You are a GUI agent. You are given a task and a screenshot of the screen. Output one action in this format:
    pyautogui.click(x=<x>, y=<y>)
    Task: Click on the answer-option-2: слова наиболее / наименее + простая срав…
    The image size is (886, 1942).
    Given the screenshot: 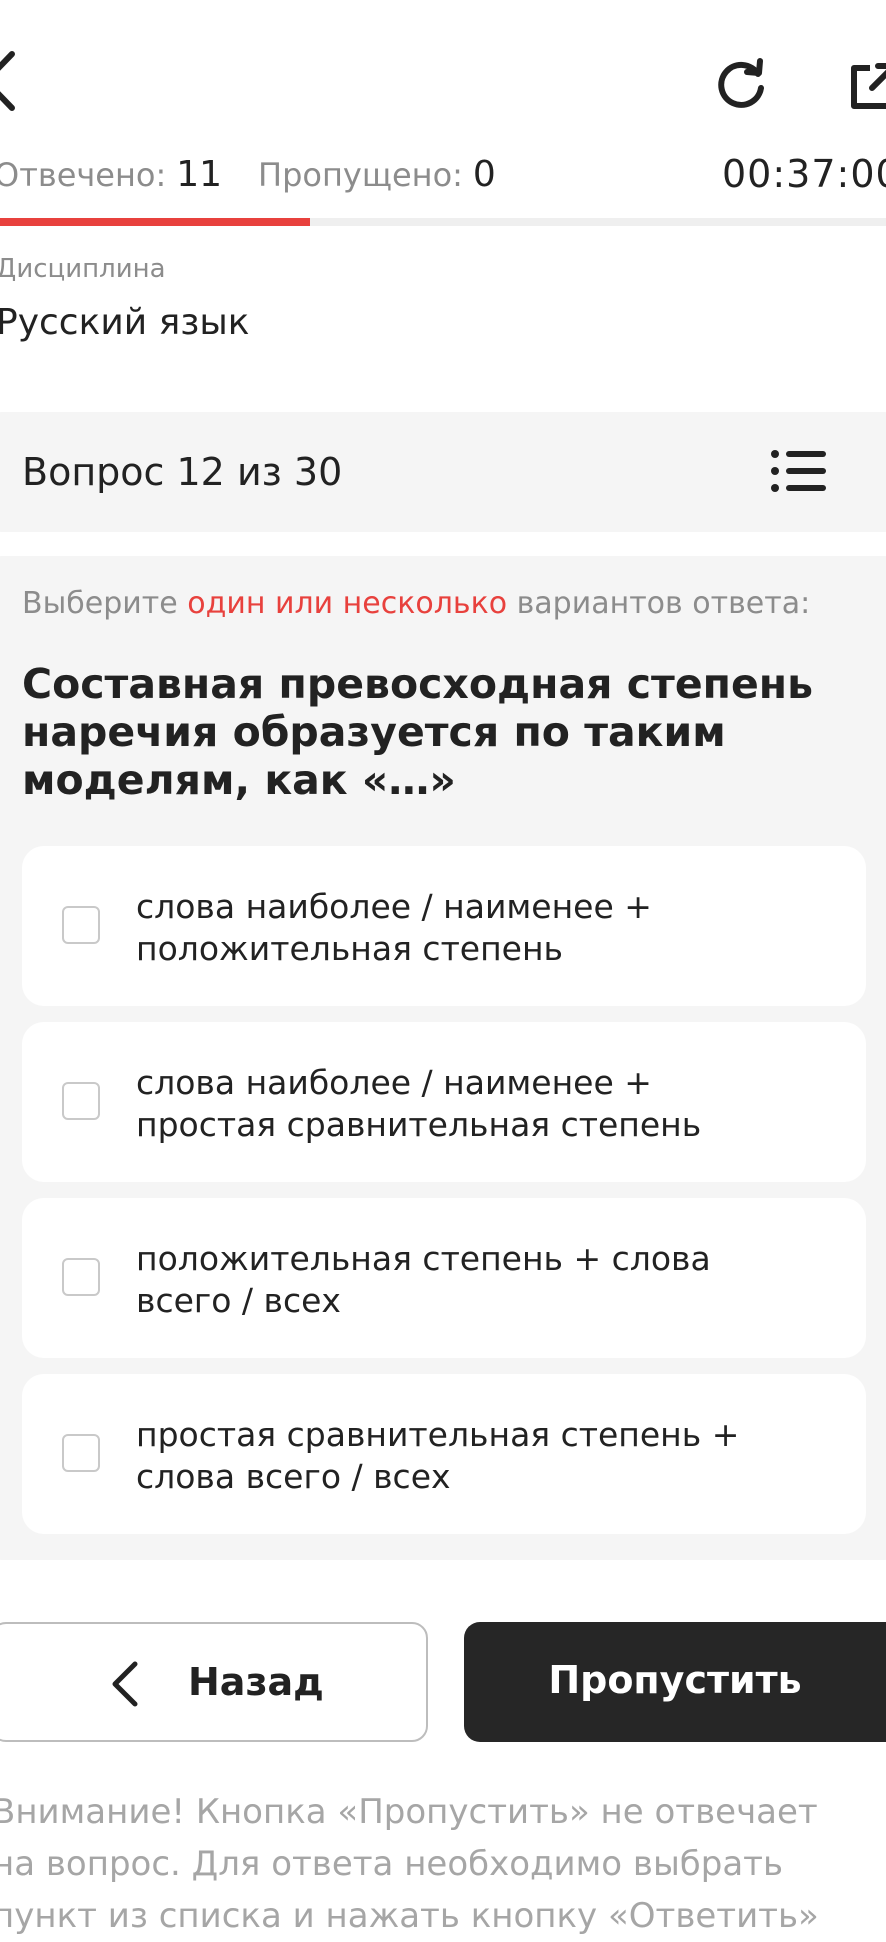 What is the action you would take?
    pyautogui.click(x=444, y=1102)
    